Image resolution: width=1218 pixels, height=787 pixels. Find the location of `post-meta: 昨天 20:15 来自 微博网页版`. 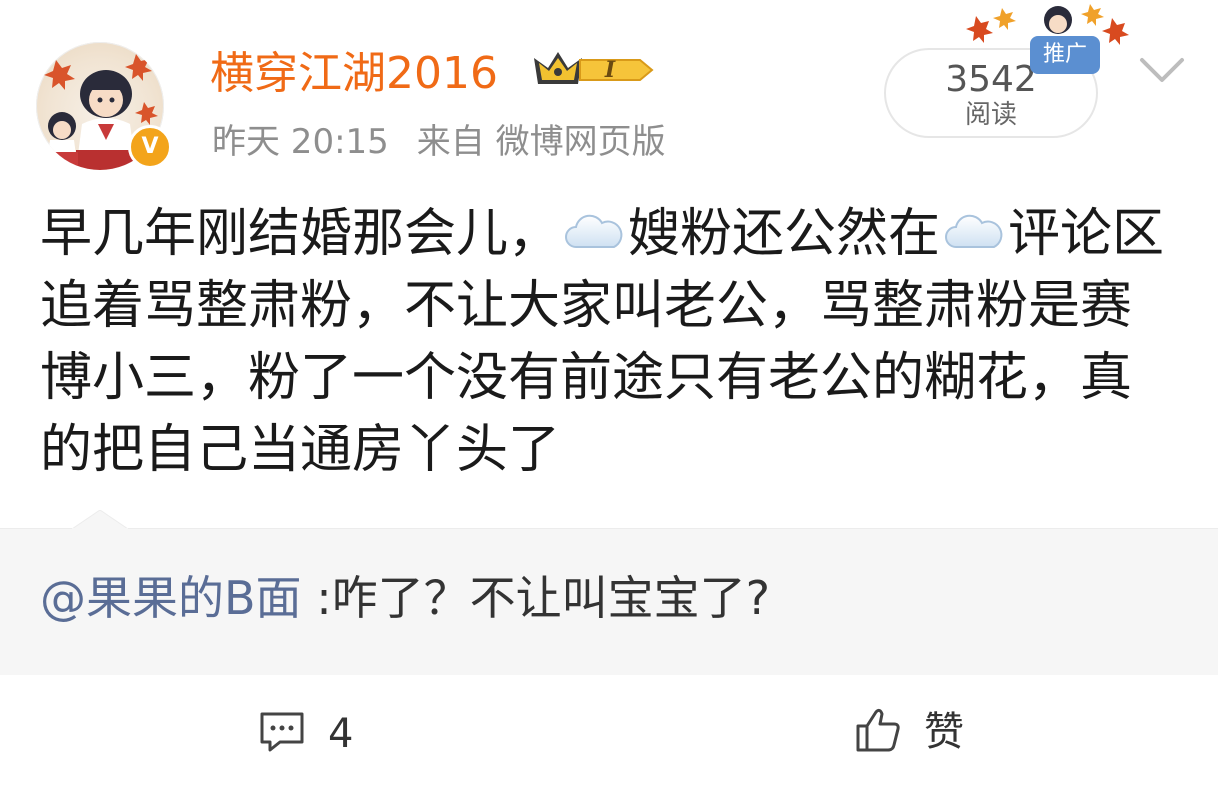

post-meta: 昨天 20:15 来自 微博网页版 is located at coordinates (453, 142).